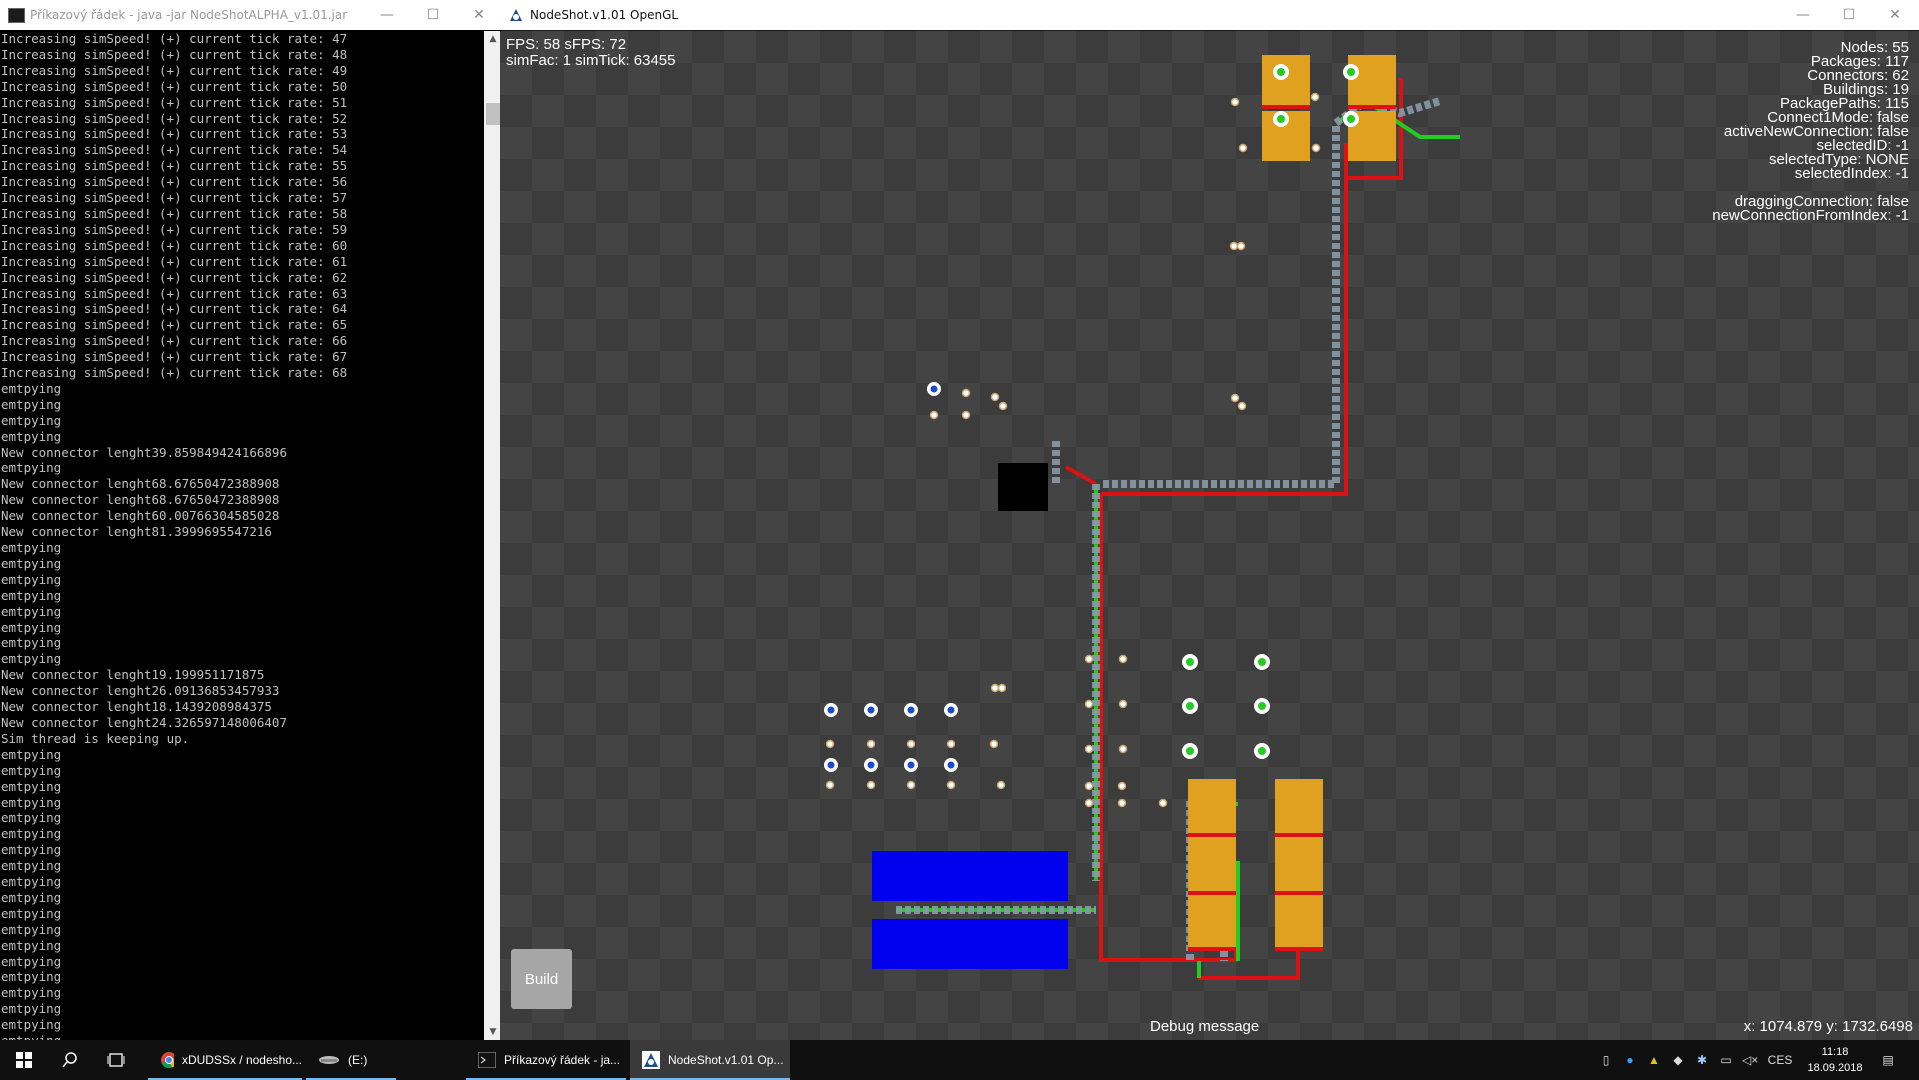 The width and height of the screenshot is (1919, 1080). I want to click on clock: 11:18 18.09.2018, so click(1835, 1060).